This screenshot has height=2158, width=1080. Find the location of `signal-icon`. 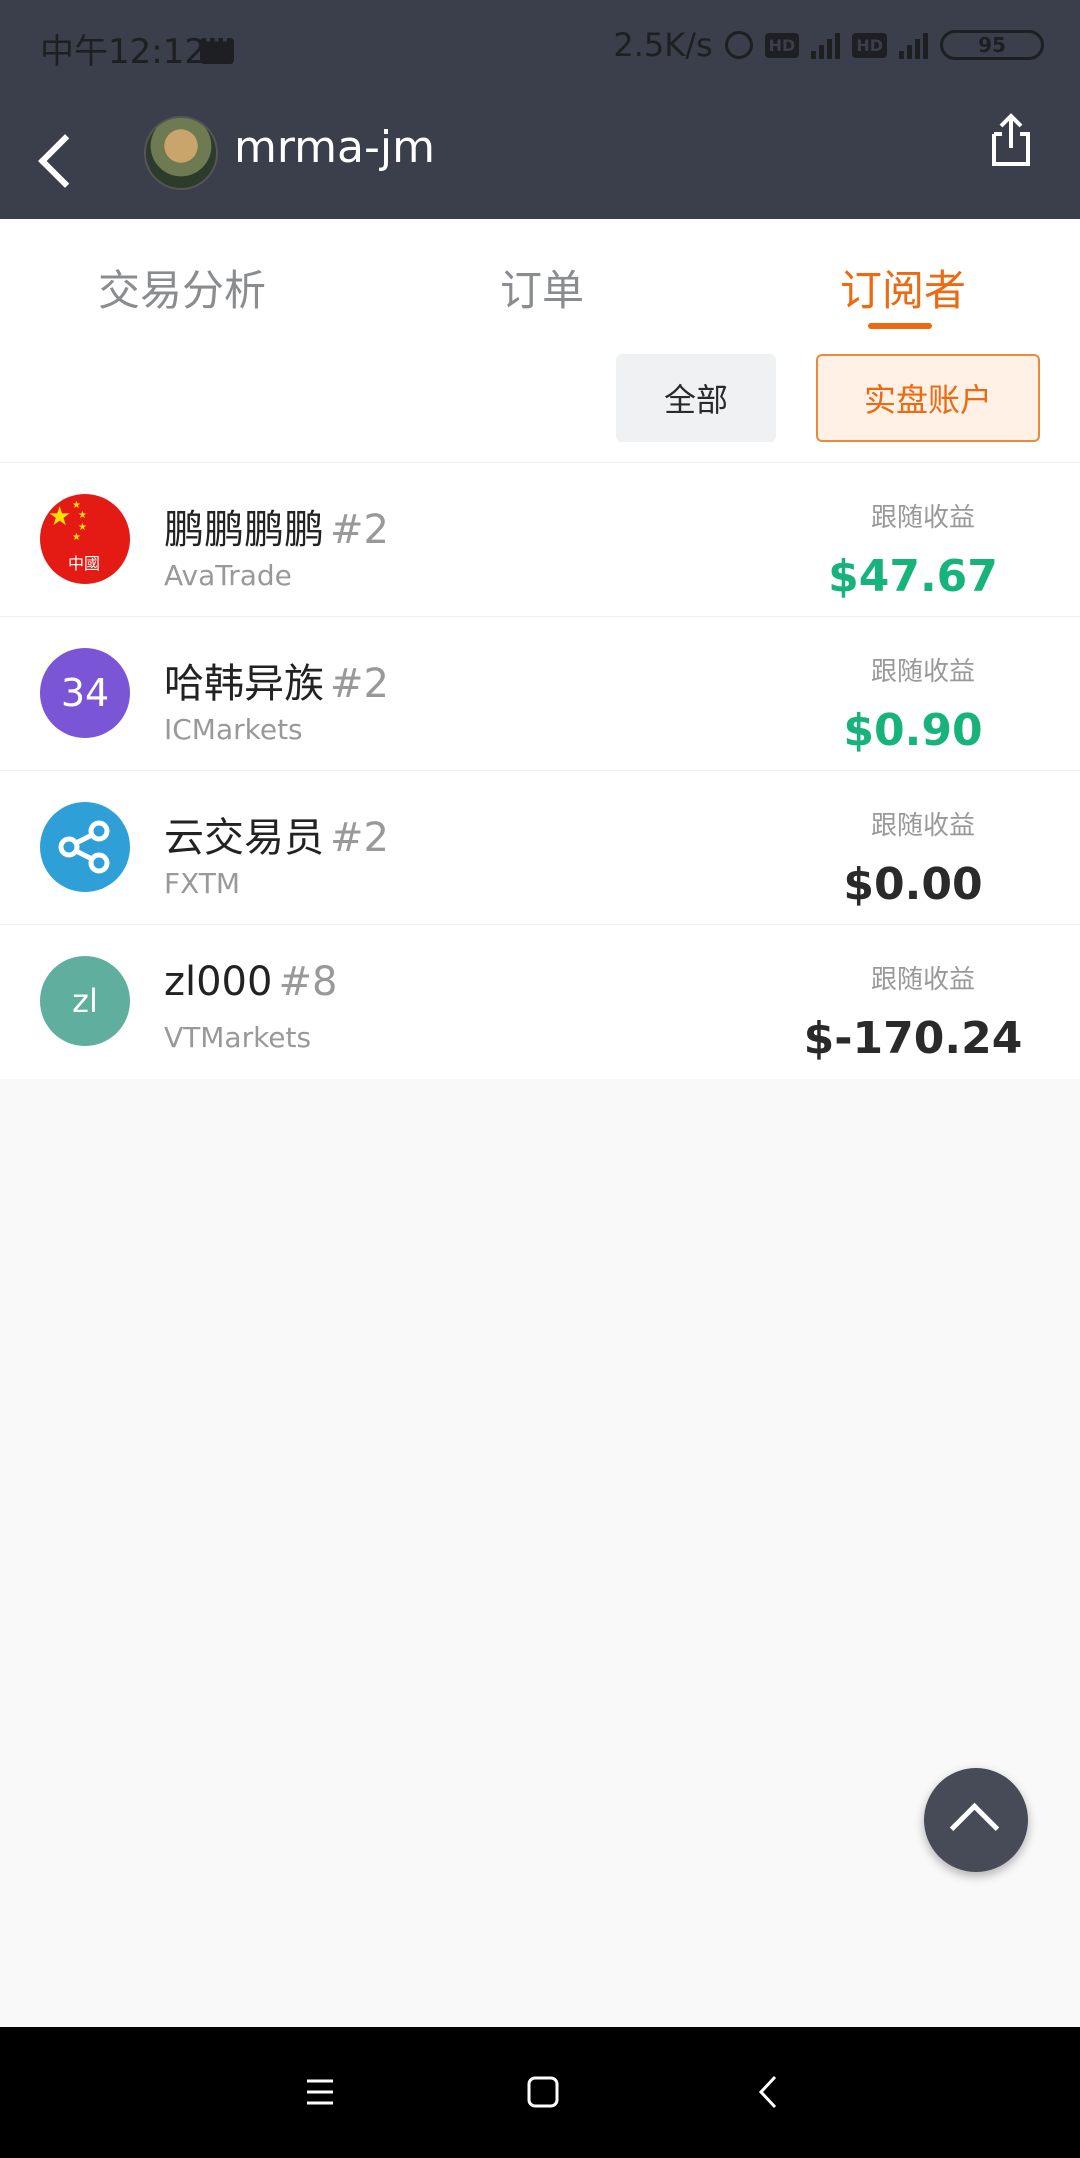

signal-icon is located at coordinates (826, 45).